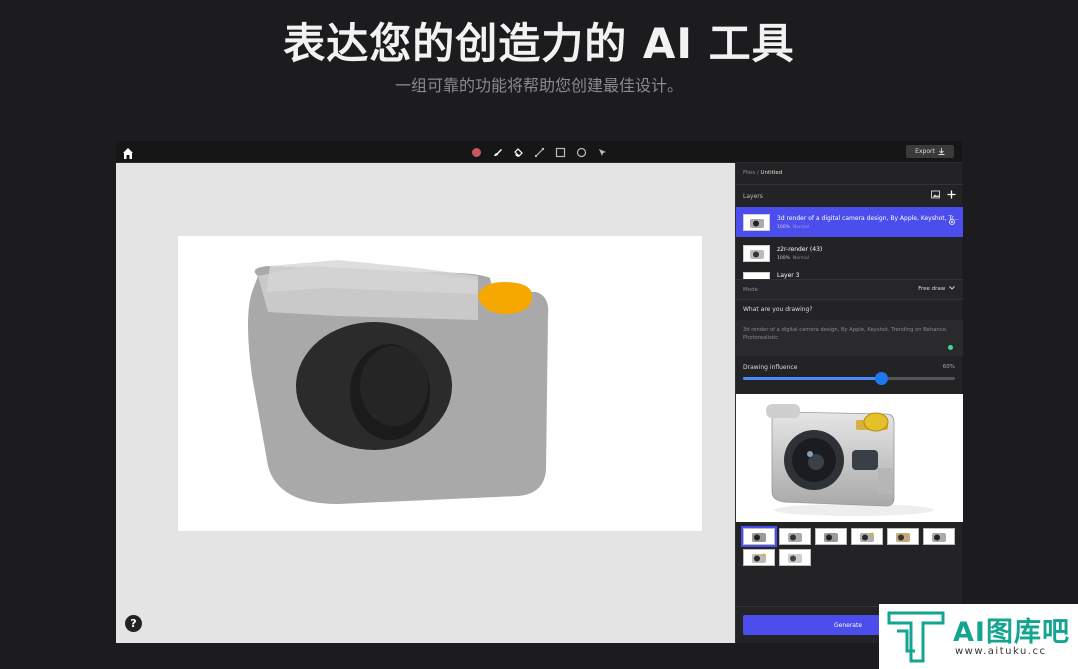 The height and width of the screenshot is (669, 1078). What do you see at coordinates (916, 637) in the screenshot?
I see `watermark-logo-icon` at bounding box center [916, 637].